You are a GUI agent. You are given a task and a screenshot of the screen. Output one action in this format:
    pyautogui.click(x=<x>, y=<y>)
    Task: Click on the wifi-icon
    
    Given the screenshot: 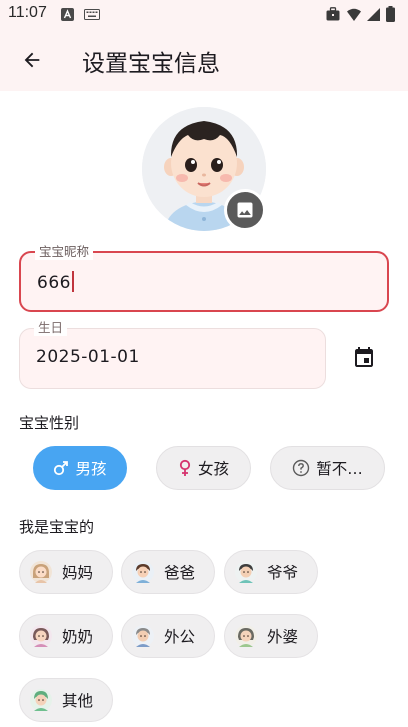 What is the action you would take?
    pyautogui.click(x=354, y=14)
    